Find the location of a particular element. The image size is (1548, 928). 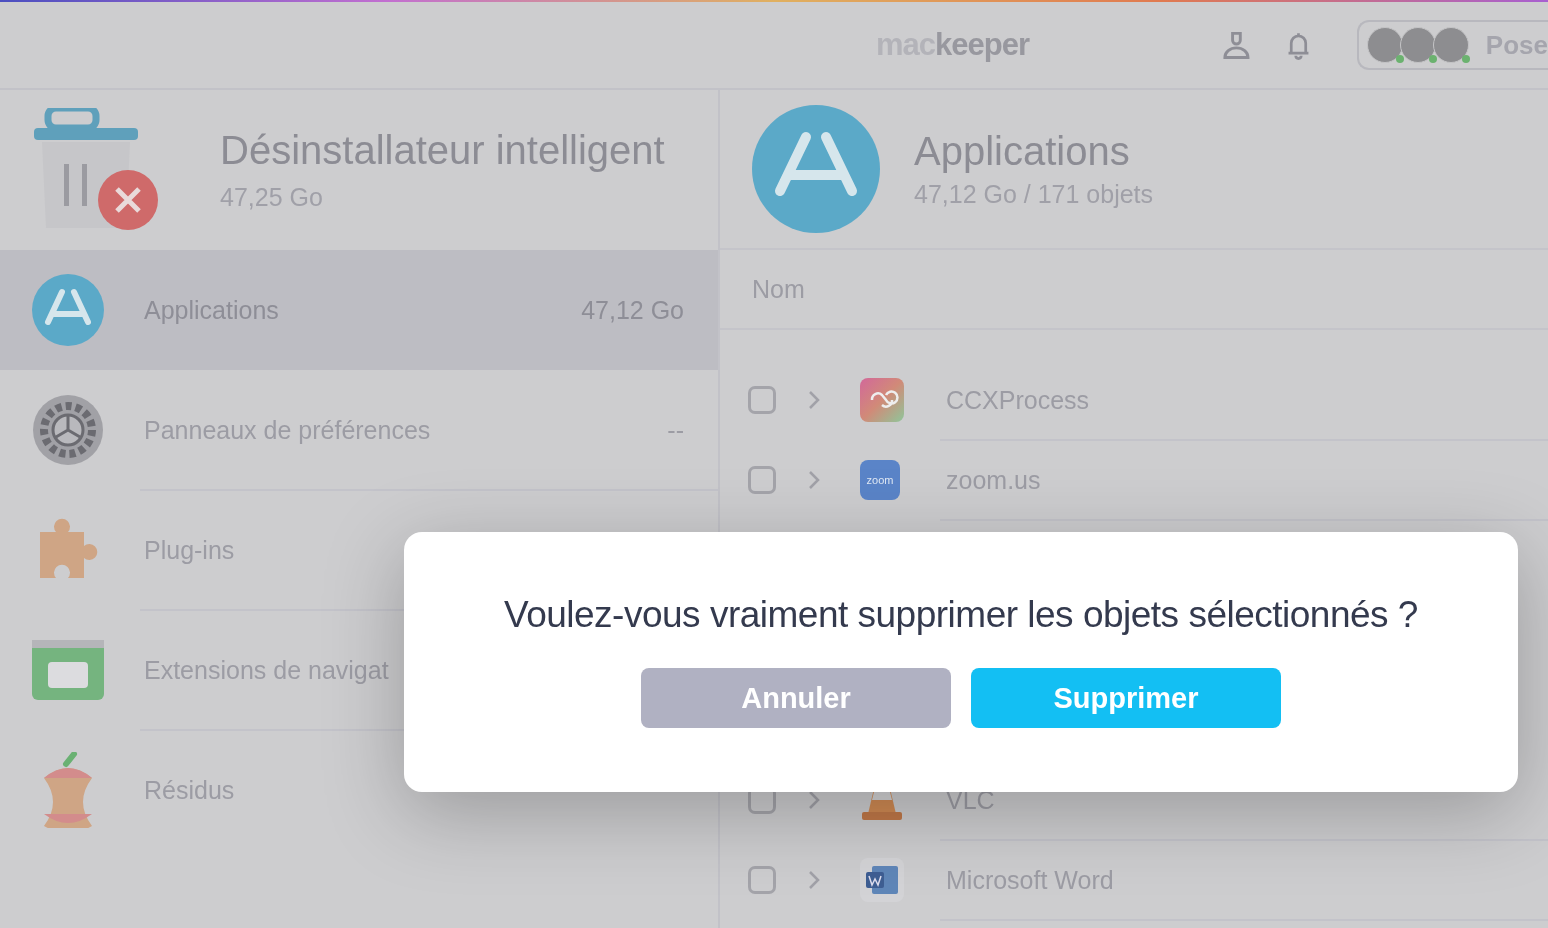

panel-title: Désinstallateur intelligent is located at coordinates (442, 150).